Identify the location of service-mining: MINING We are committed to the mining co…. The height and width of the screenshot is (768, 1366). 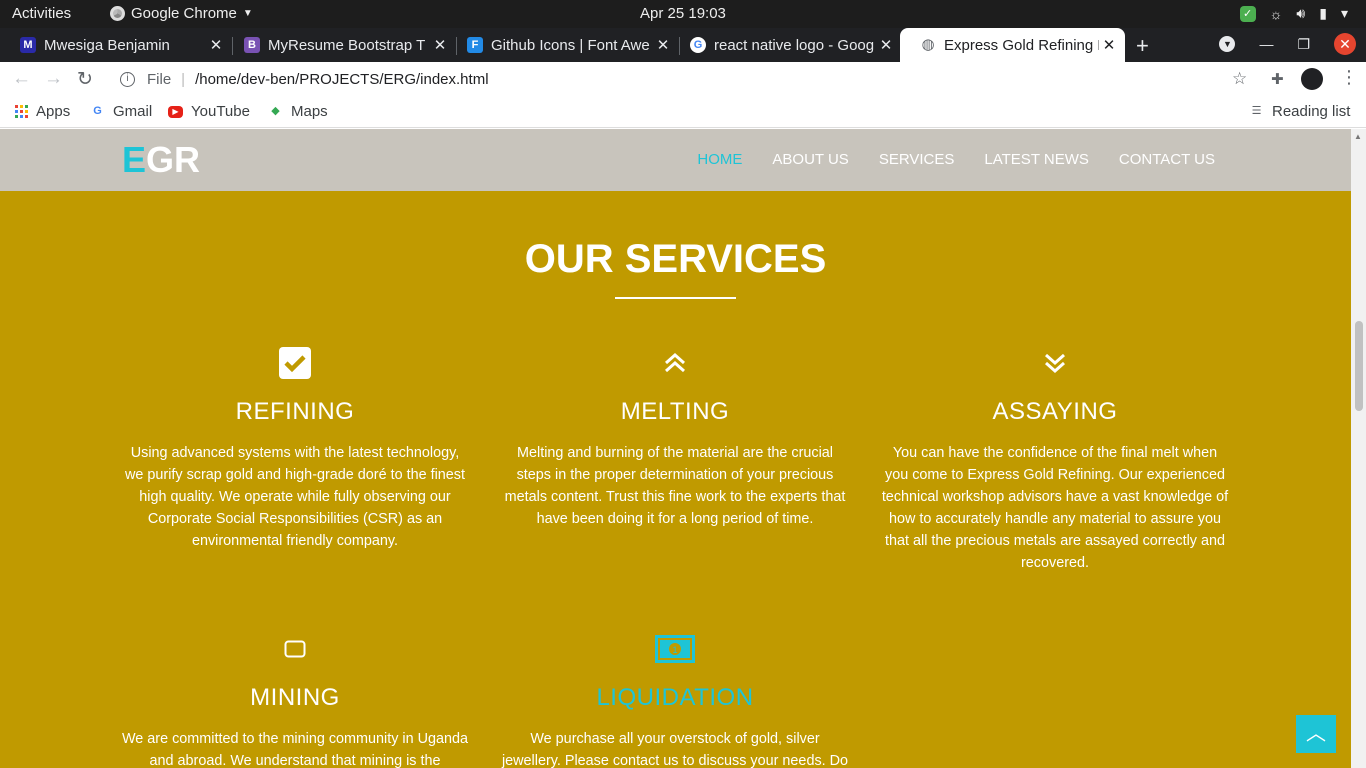
(295, 700).